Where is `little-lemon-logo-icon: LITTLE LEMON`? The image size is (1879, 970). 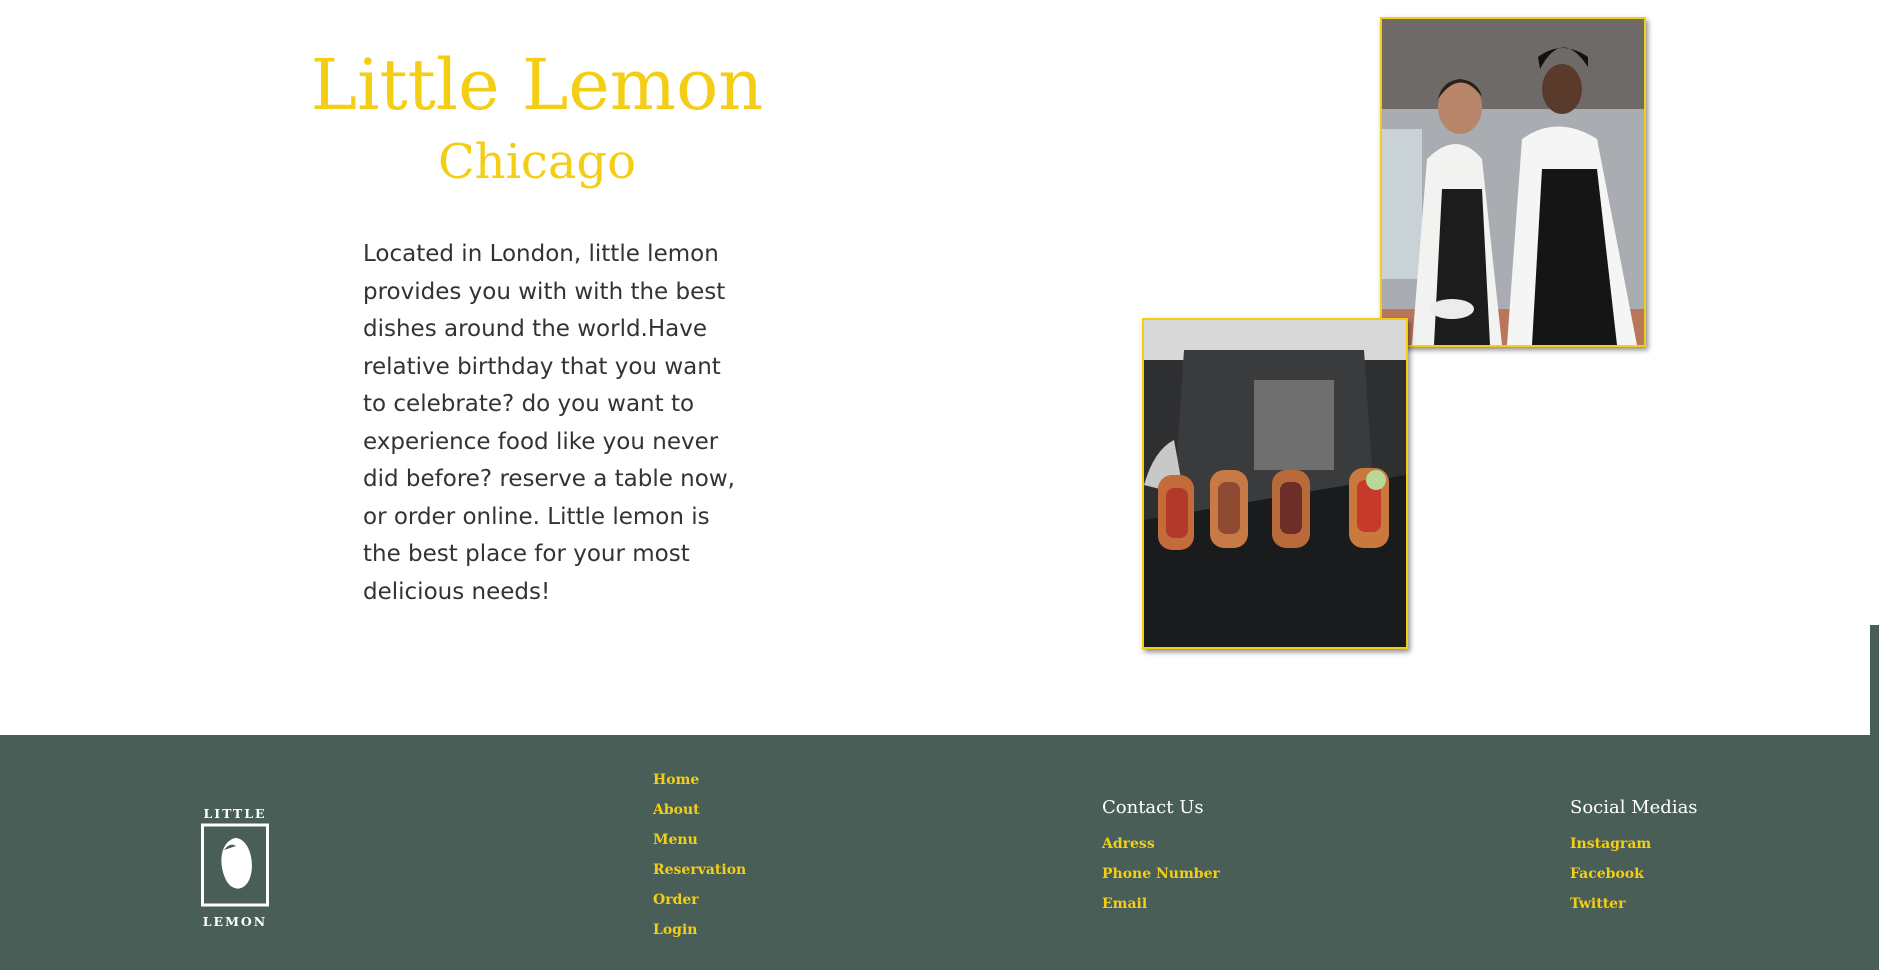
little-lemon-logo-icon: LITTLE LEMON is located at coordinates (235, 867).